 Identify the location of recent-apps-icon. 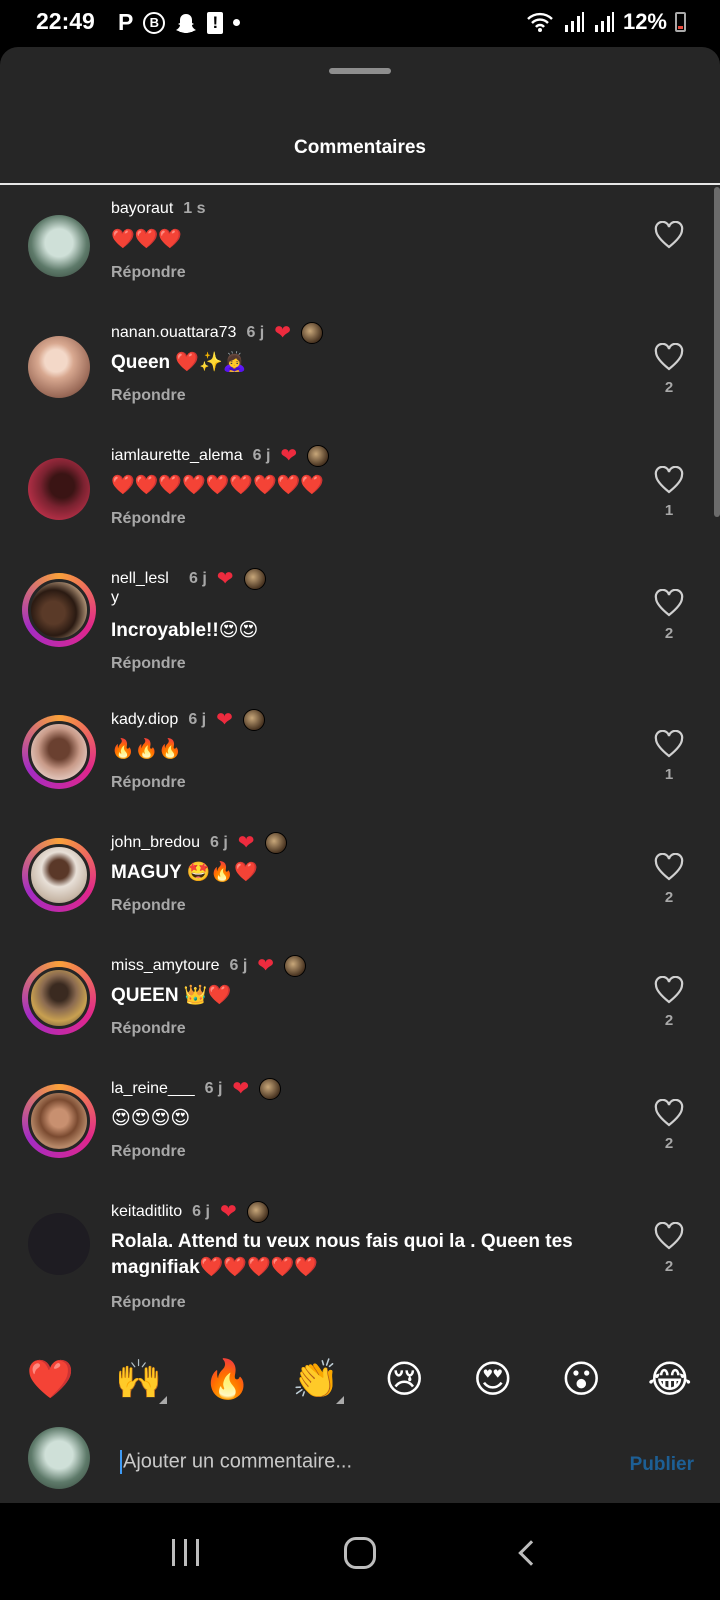
(185, 1552).